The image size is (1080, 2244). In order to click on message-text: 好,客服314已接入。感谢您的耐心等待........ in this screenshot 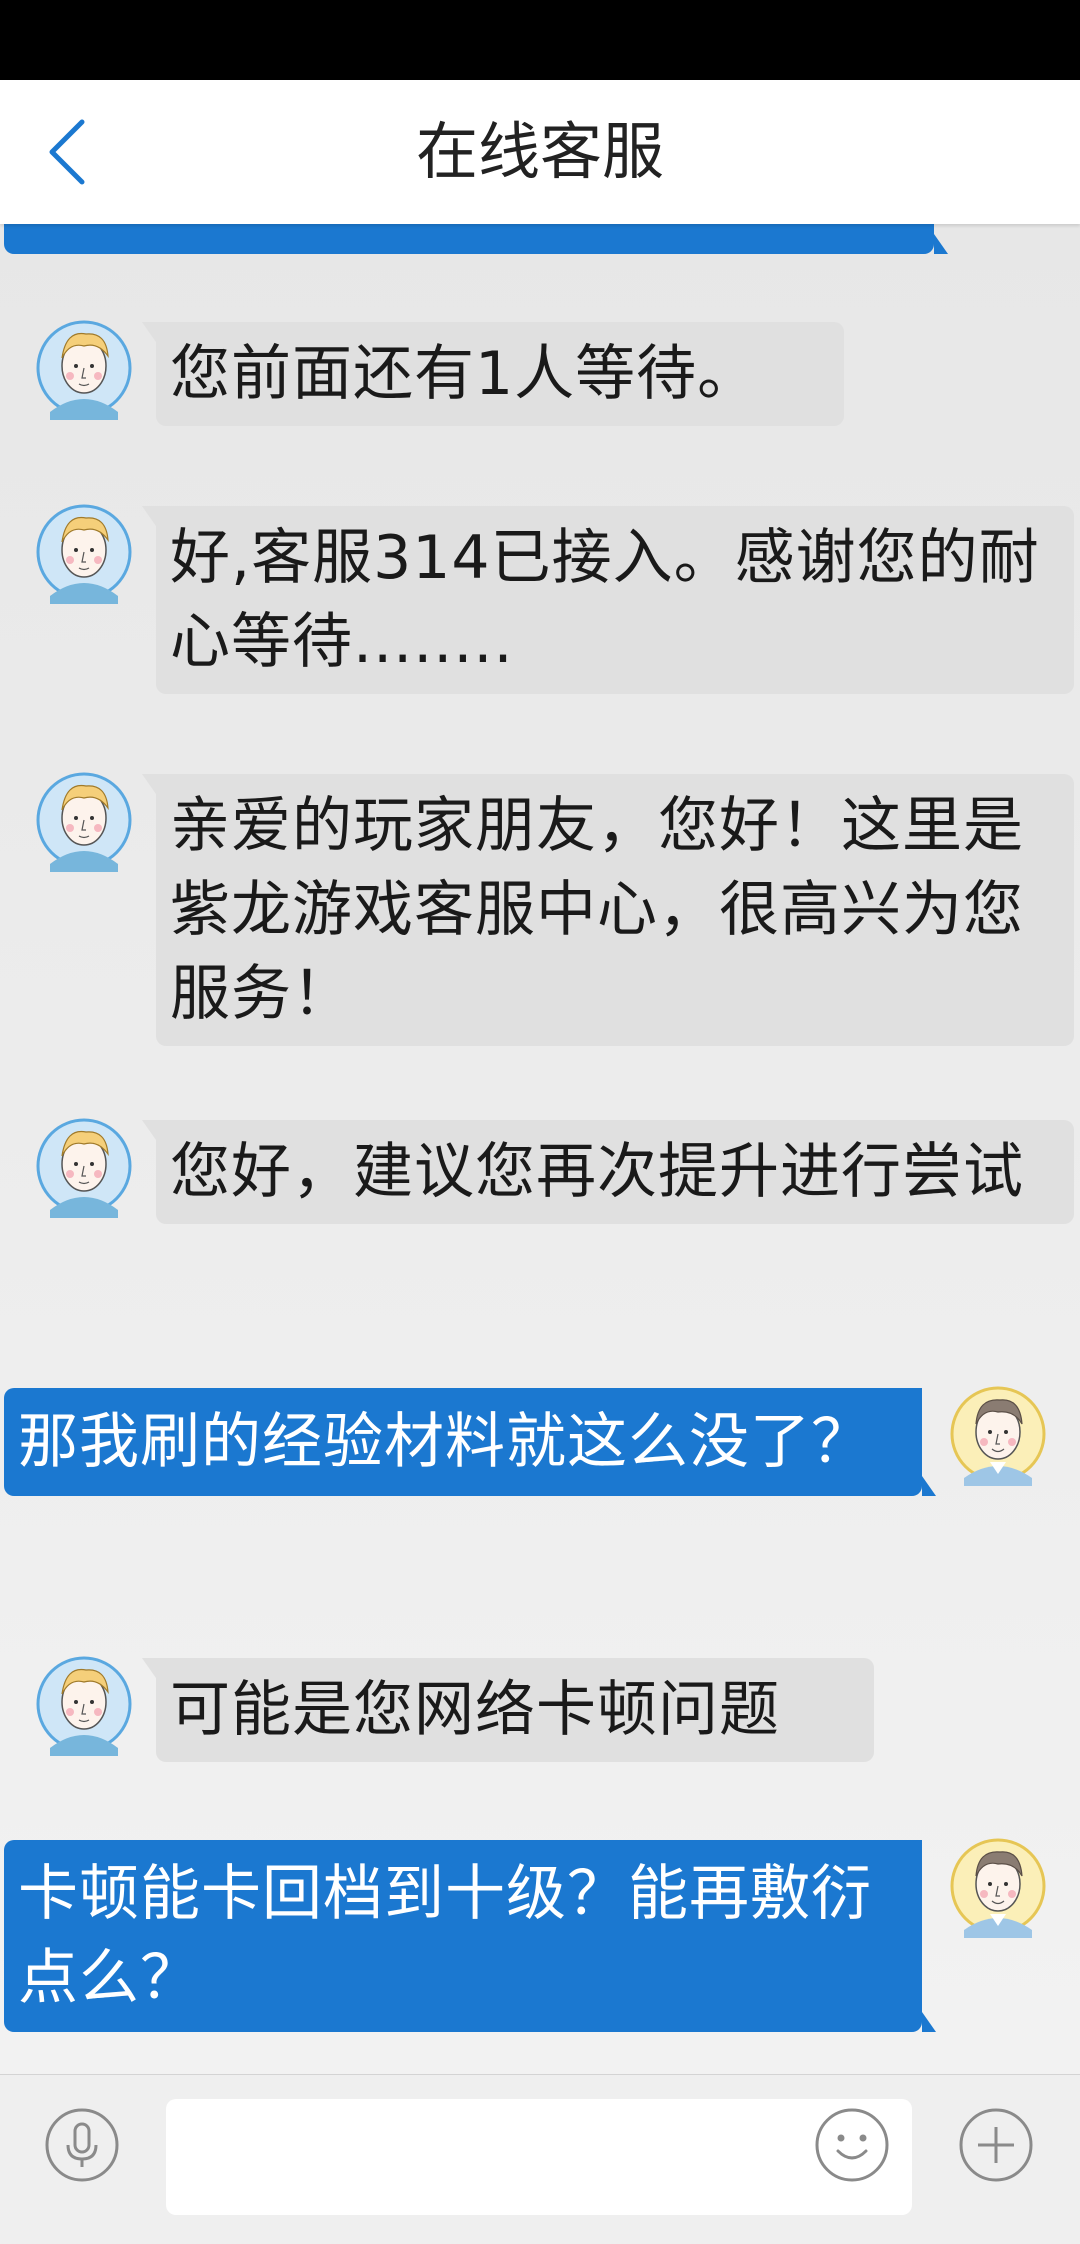, I will do `click(605, 600)`.